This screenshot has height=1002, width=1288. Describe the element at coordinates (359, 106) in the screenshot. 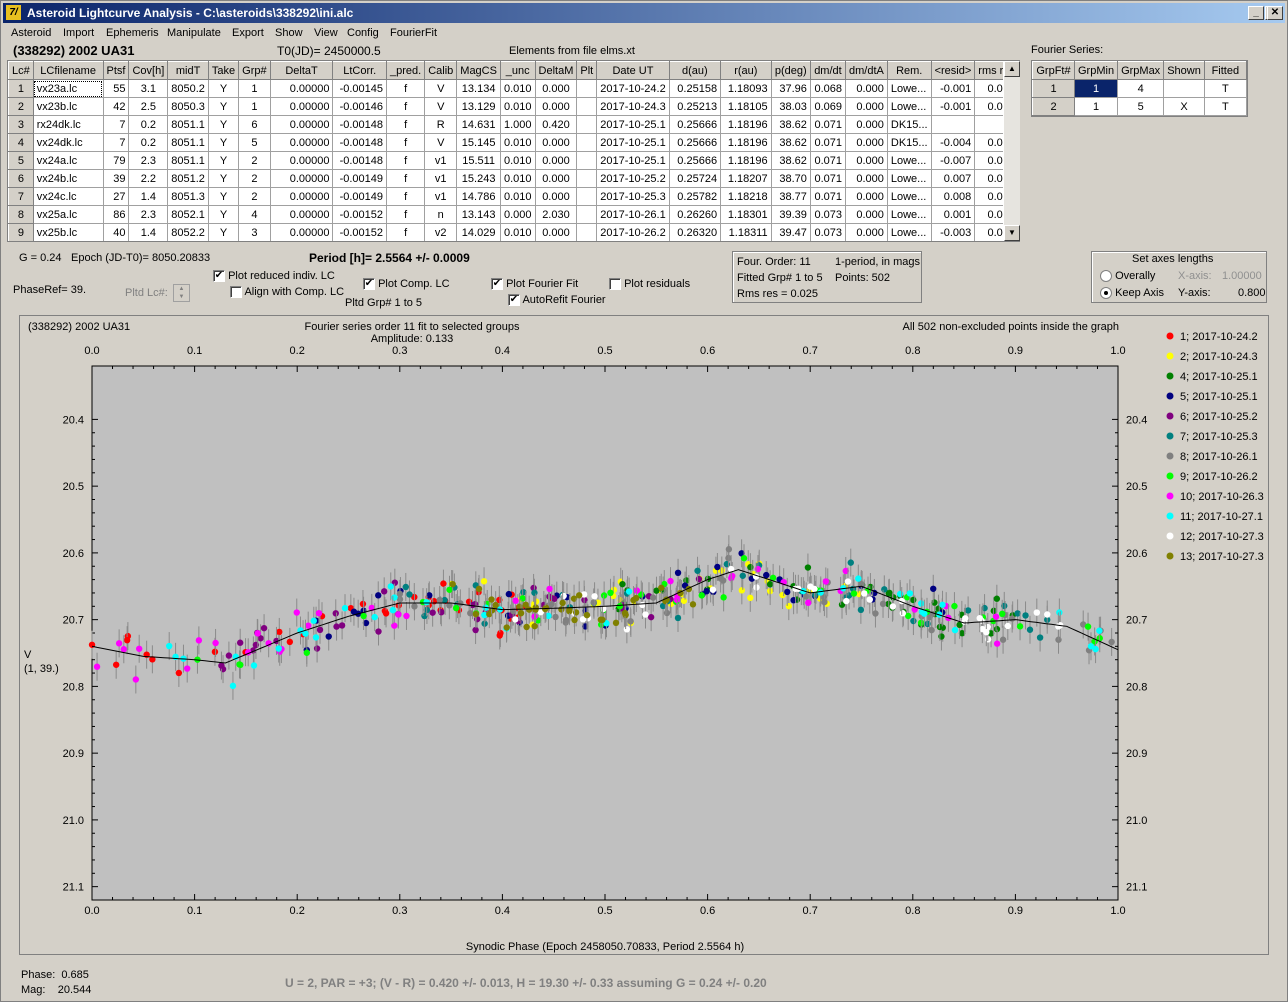

I see `table-cell: -0.00146` at that location.